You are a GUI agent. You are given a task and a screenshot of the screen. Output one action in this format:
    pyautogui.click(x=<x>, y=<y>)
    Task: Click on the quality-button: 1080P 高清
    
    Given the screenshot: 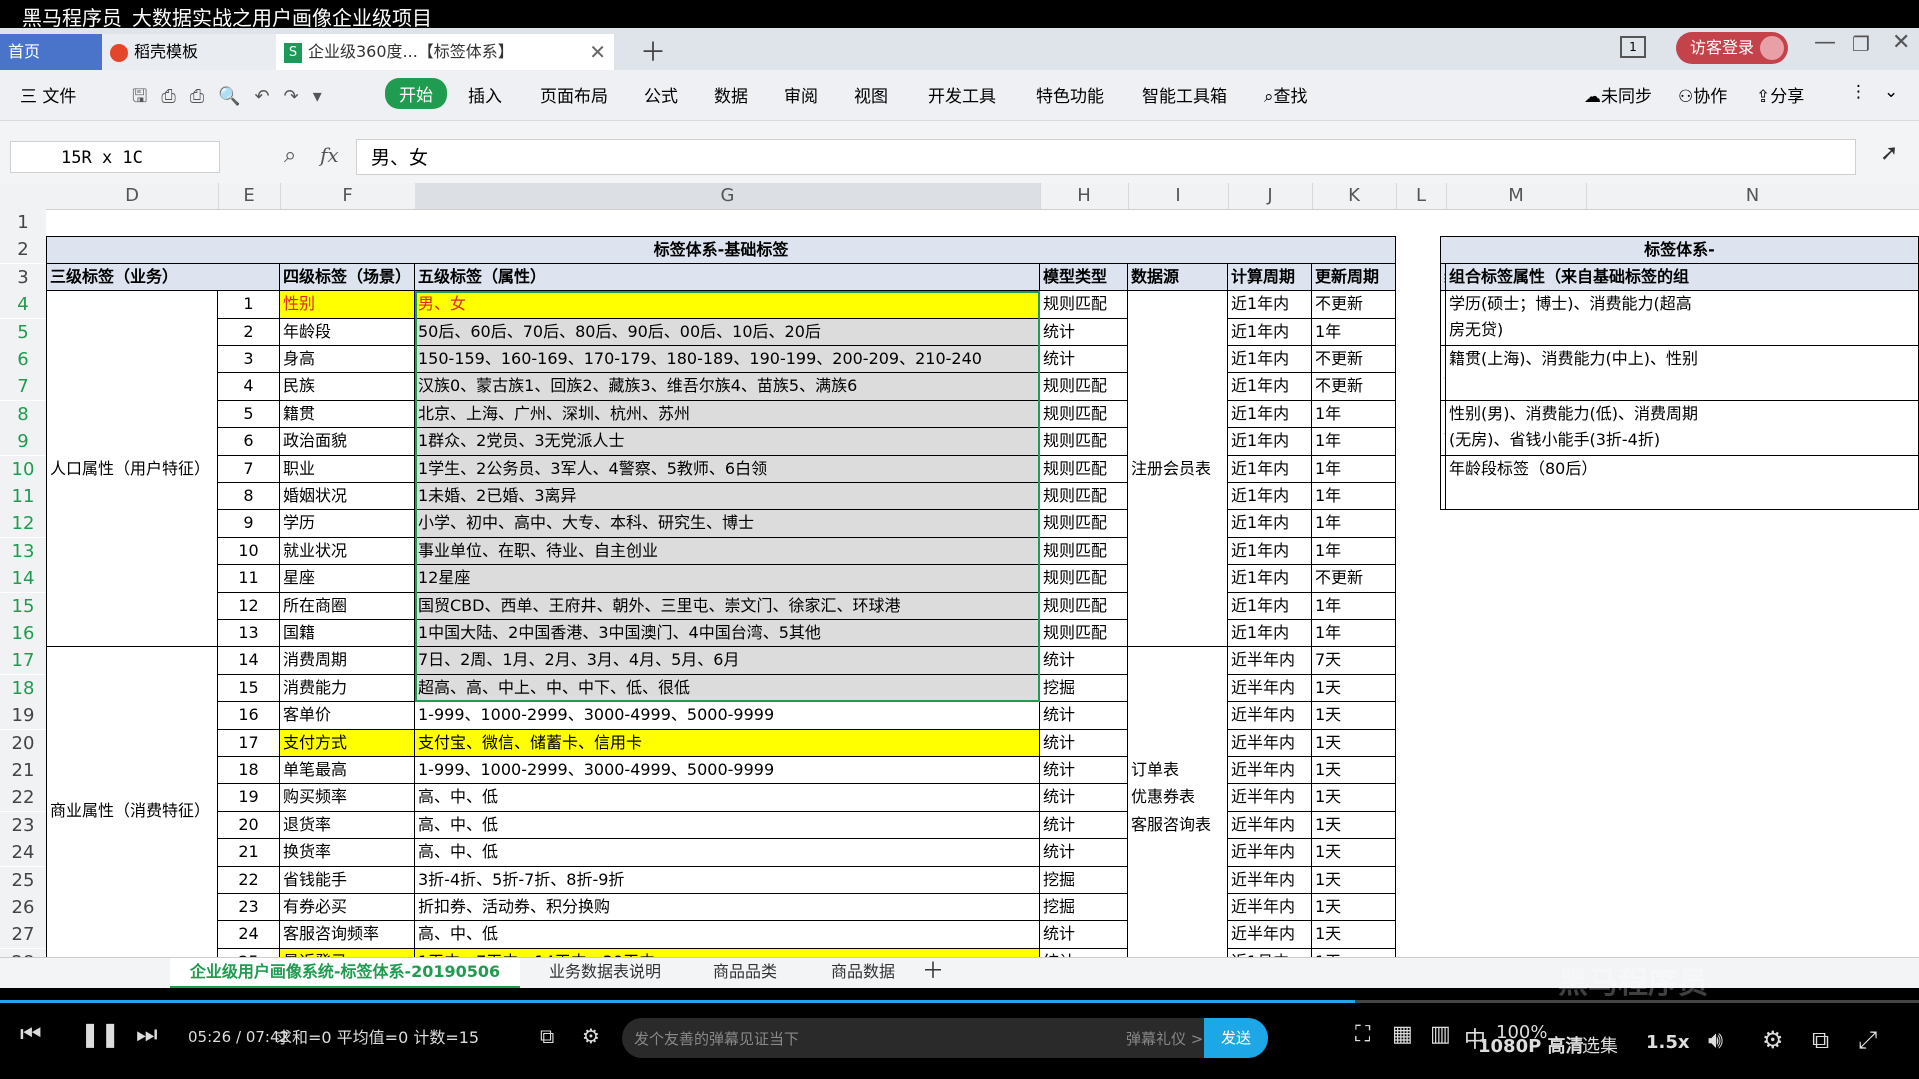 What is the action you would take?
    pyautogui.click(x=1531, y=1045)
    